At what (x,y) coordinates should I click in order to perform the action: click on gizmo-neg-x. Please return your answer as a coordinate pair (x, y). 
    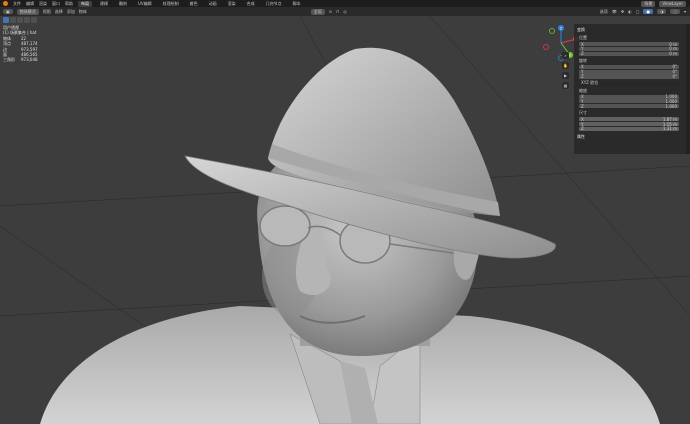
    Looking at the image, I should click on (546, 47).